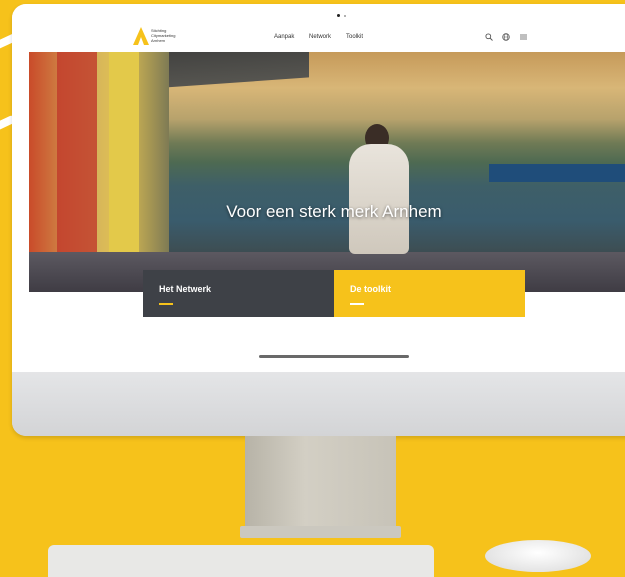  Describe the element at coordinates (124, 162) in the screenshot. I see `graffiti-yellow` at that location.